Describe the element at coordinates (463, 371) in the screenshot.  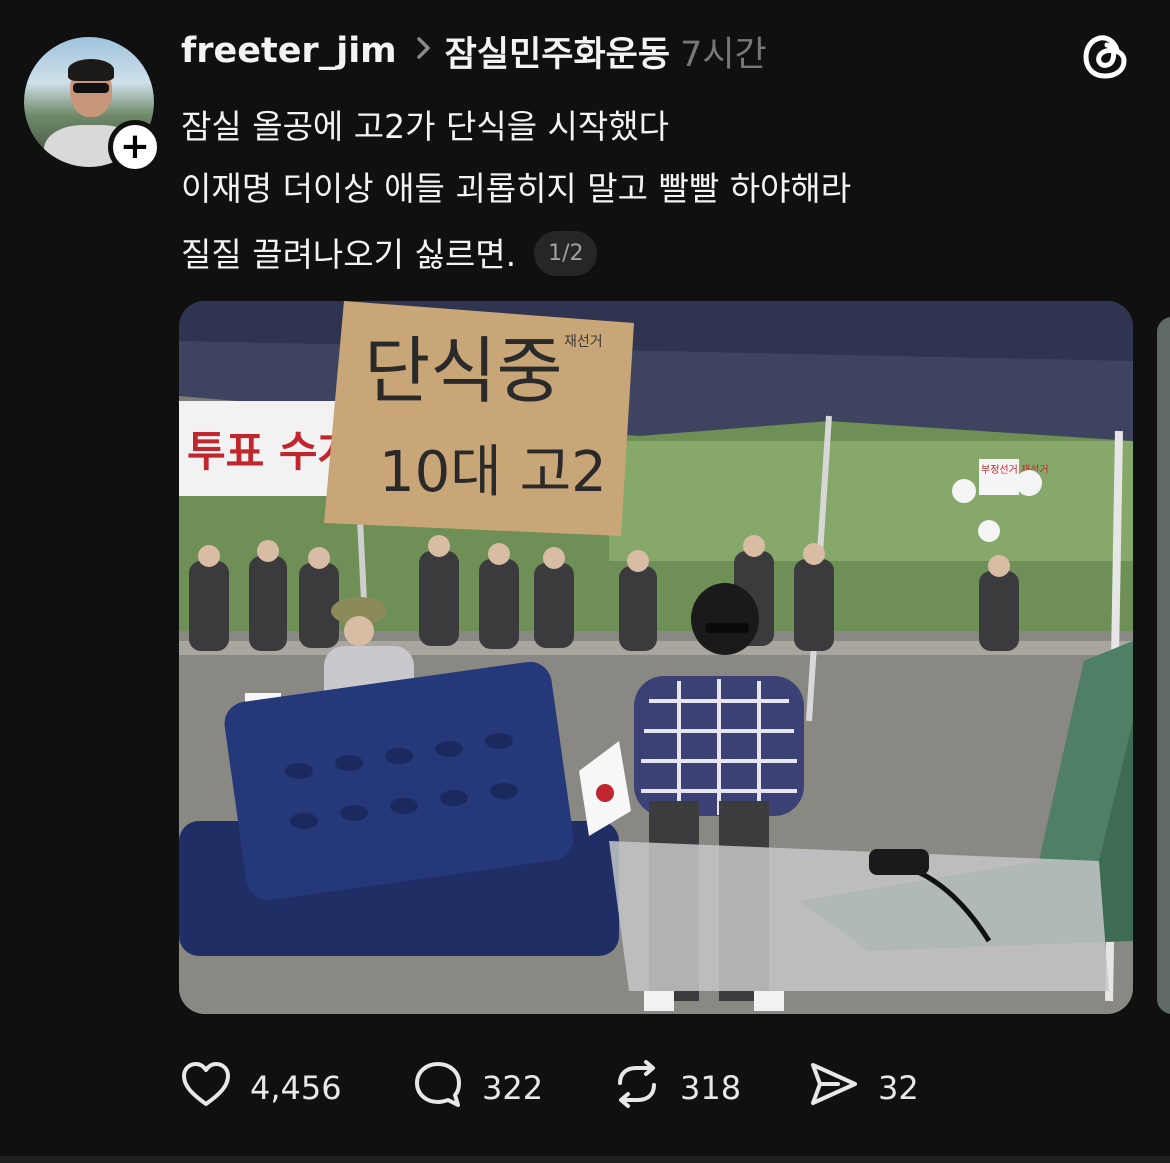
I see `photo-sign-line1: 단식중` at that location.